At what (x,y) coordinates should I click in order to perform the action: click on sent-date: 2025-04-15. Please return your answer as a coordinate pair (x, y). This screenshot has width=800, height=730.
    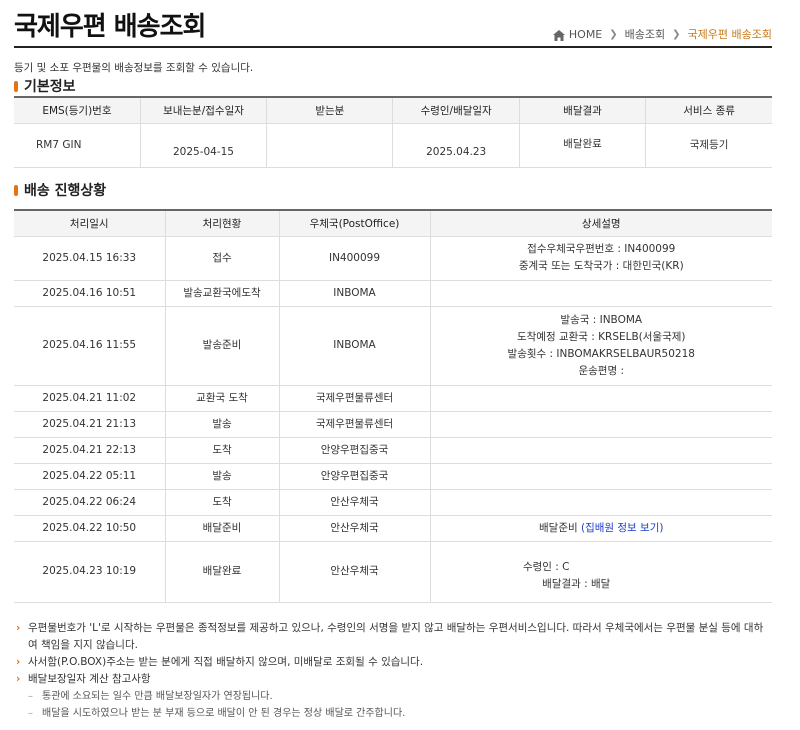
    Looking at the image, I should click on (204, 145).